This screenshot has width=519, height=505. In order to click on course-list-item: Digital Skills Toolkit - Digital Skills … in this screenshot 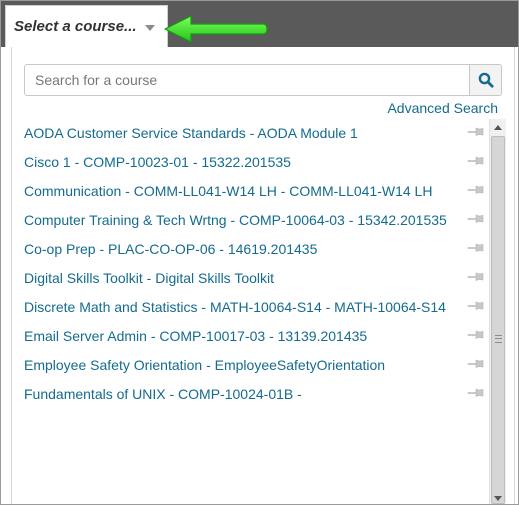, I will do `click(249, 278)`.